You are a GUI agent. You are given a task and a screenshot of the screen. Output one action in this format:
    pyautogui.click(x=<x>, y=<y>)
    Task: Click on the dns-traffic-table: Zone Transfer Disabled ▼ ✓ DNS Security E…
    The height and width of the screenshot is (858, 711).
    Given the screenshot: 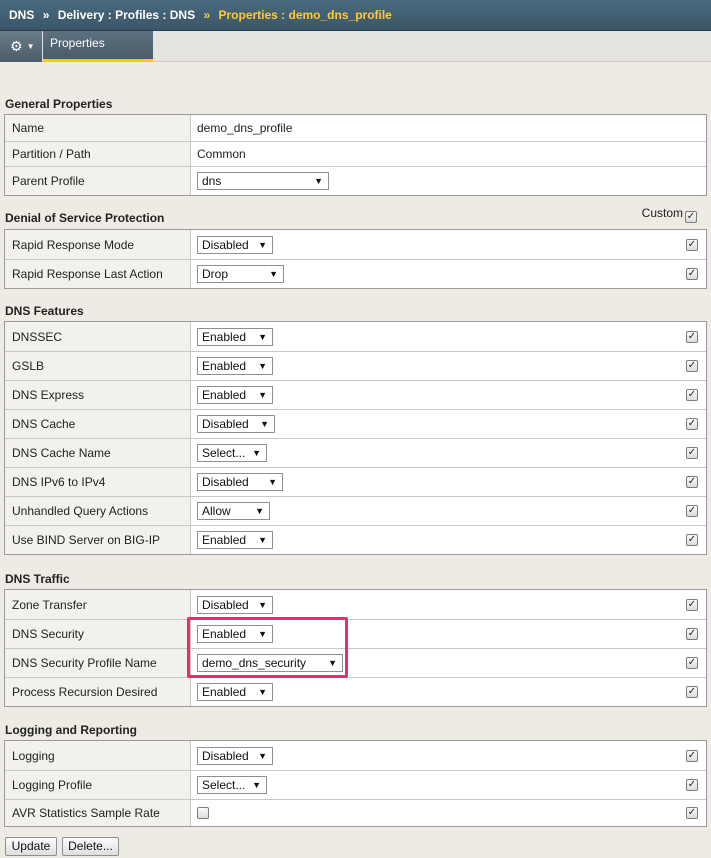 What is the action you would take?
    pyautogui.click(x=355, y=648)
    